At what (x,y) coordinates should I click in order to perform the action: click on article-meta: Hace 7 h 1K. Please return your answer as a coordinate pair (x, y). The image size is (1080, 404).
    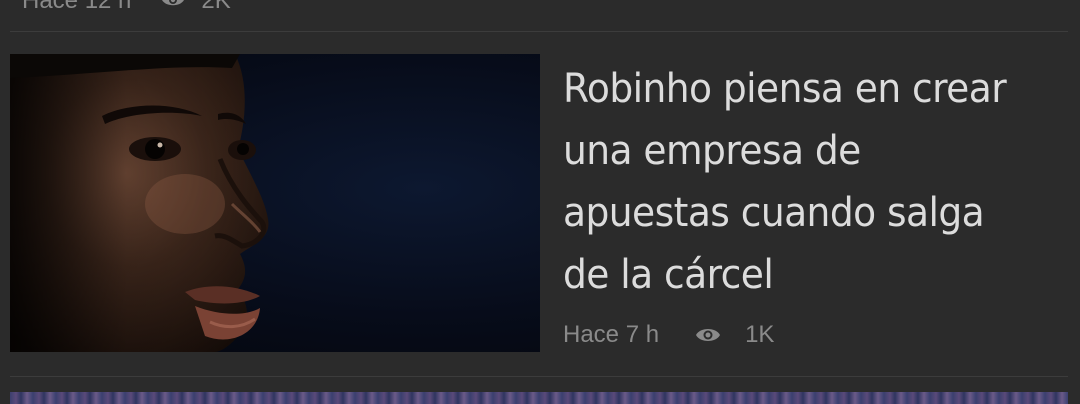
    Looking at the image, I should click on (668, 335).